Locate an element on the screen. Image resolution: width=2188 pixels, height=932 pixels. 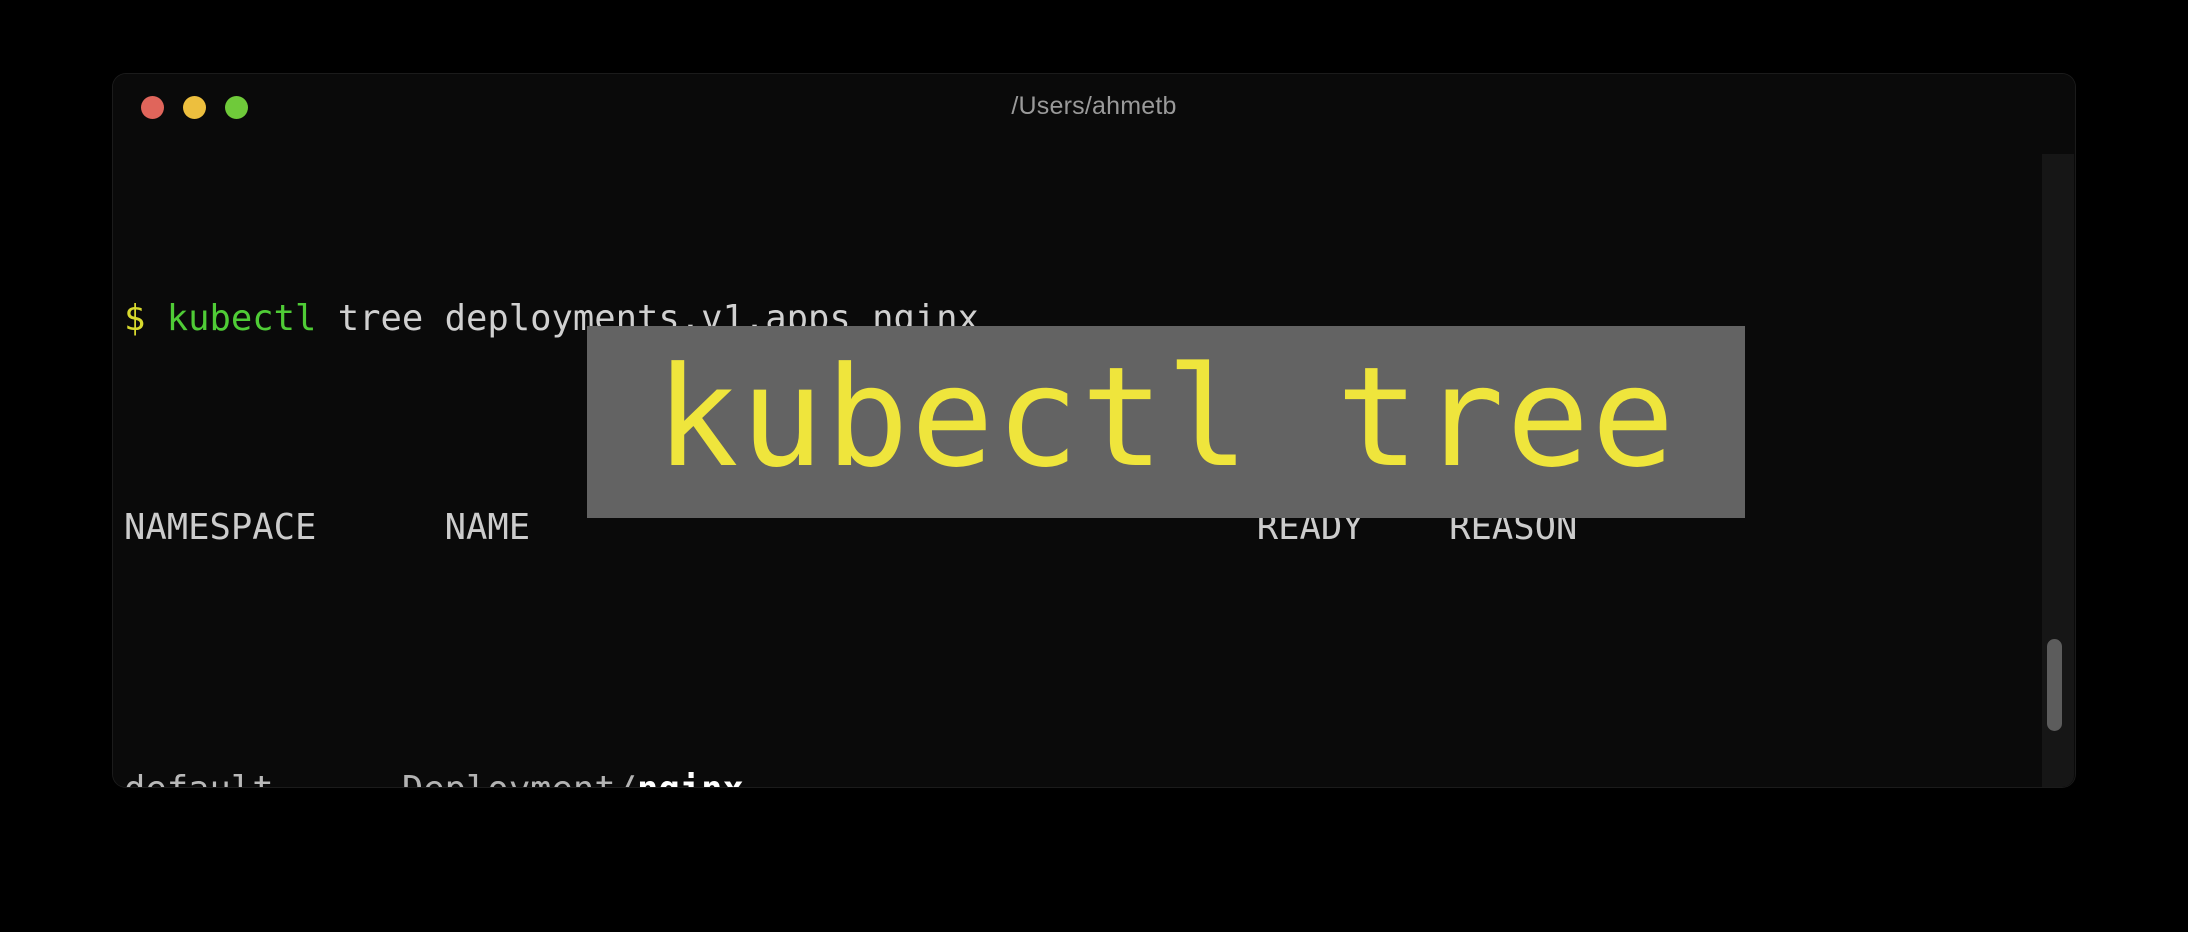
row-namespace: default is located at coordinates (199, 778).